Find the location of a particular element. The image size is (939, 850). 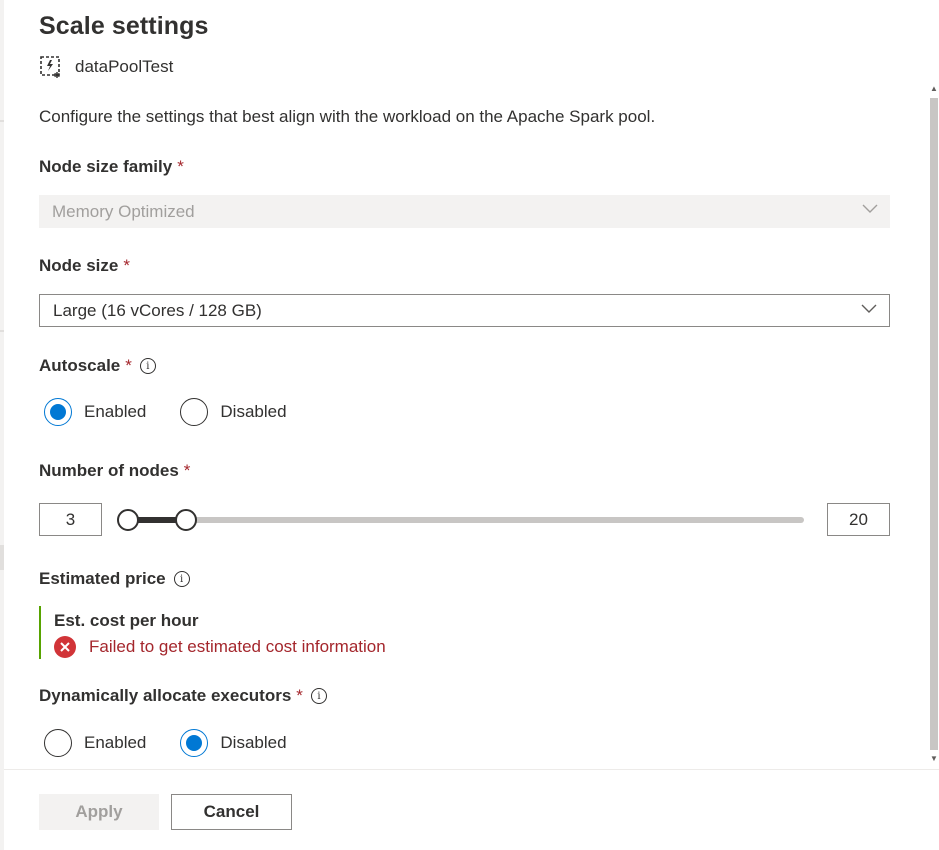

node-size-value: Large (16 vCores / 128 GB) is located at coordinates (157, 310).